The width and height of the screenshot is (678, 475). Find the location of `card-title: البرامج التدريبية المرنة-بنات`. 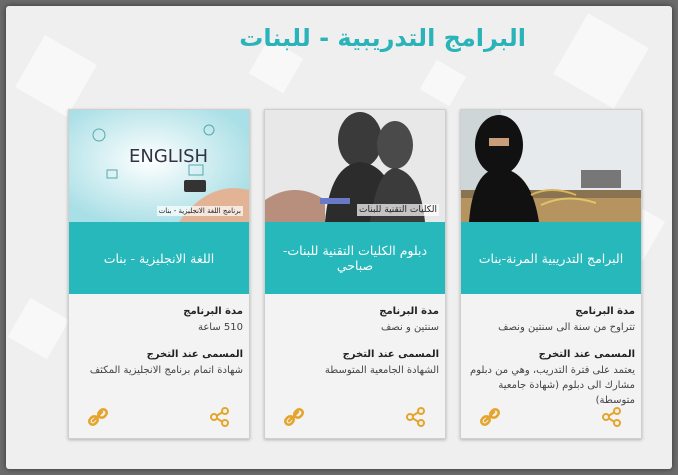

card-title: البرامج التدريبية المرنة-بنات is located at coordinates (551, 258).